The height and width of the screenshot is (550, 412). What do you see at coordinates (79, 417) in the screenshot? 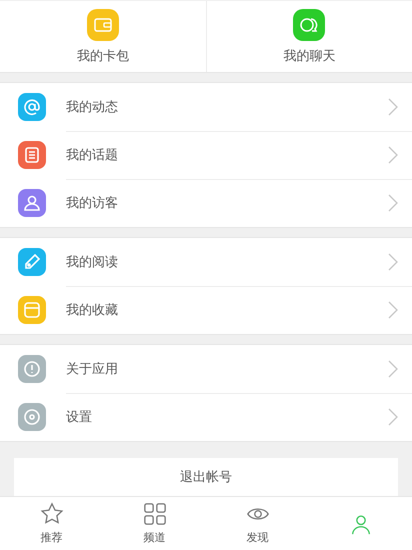
I see `menu-label: 设置` at bounding box center [79, 417].